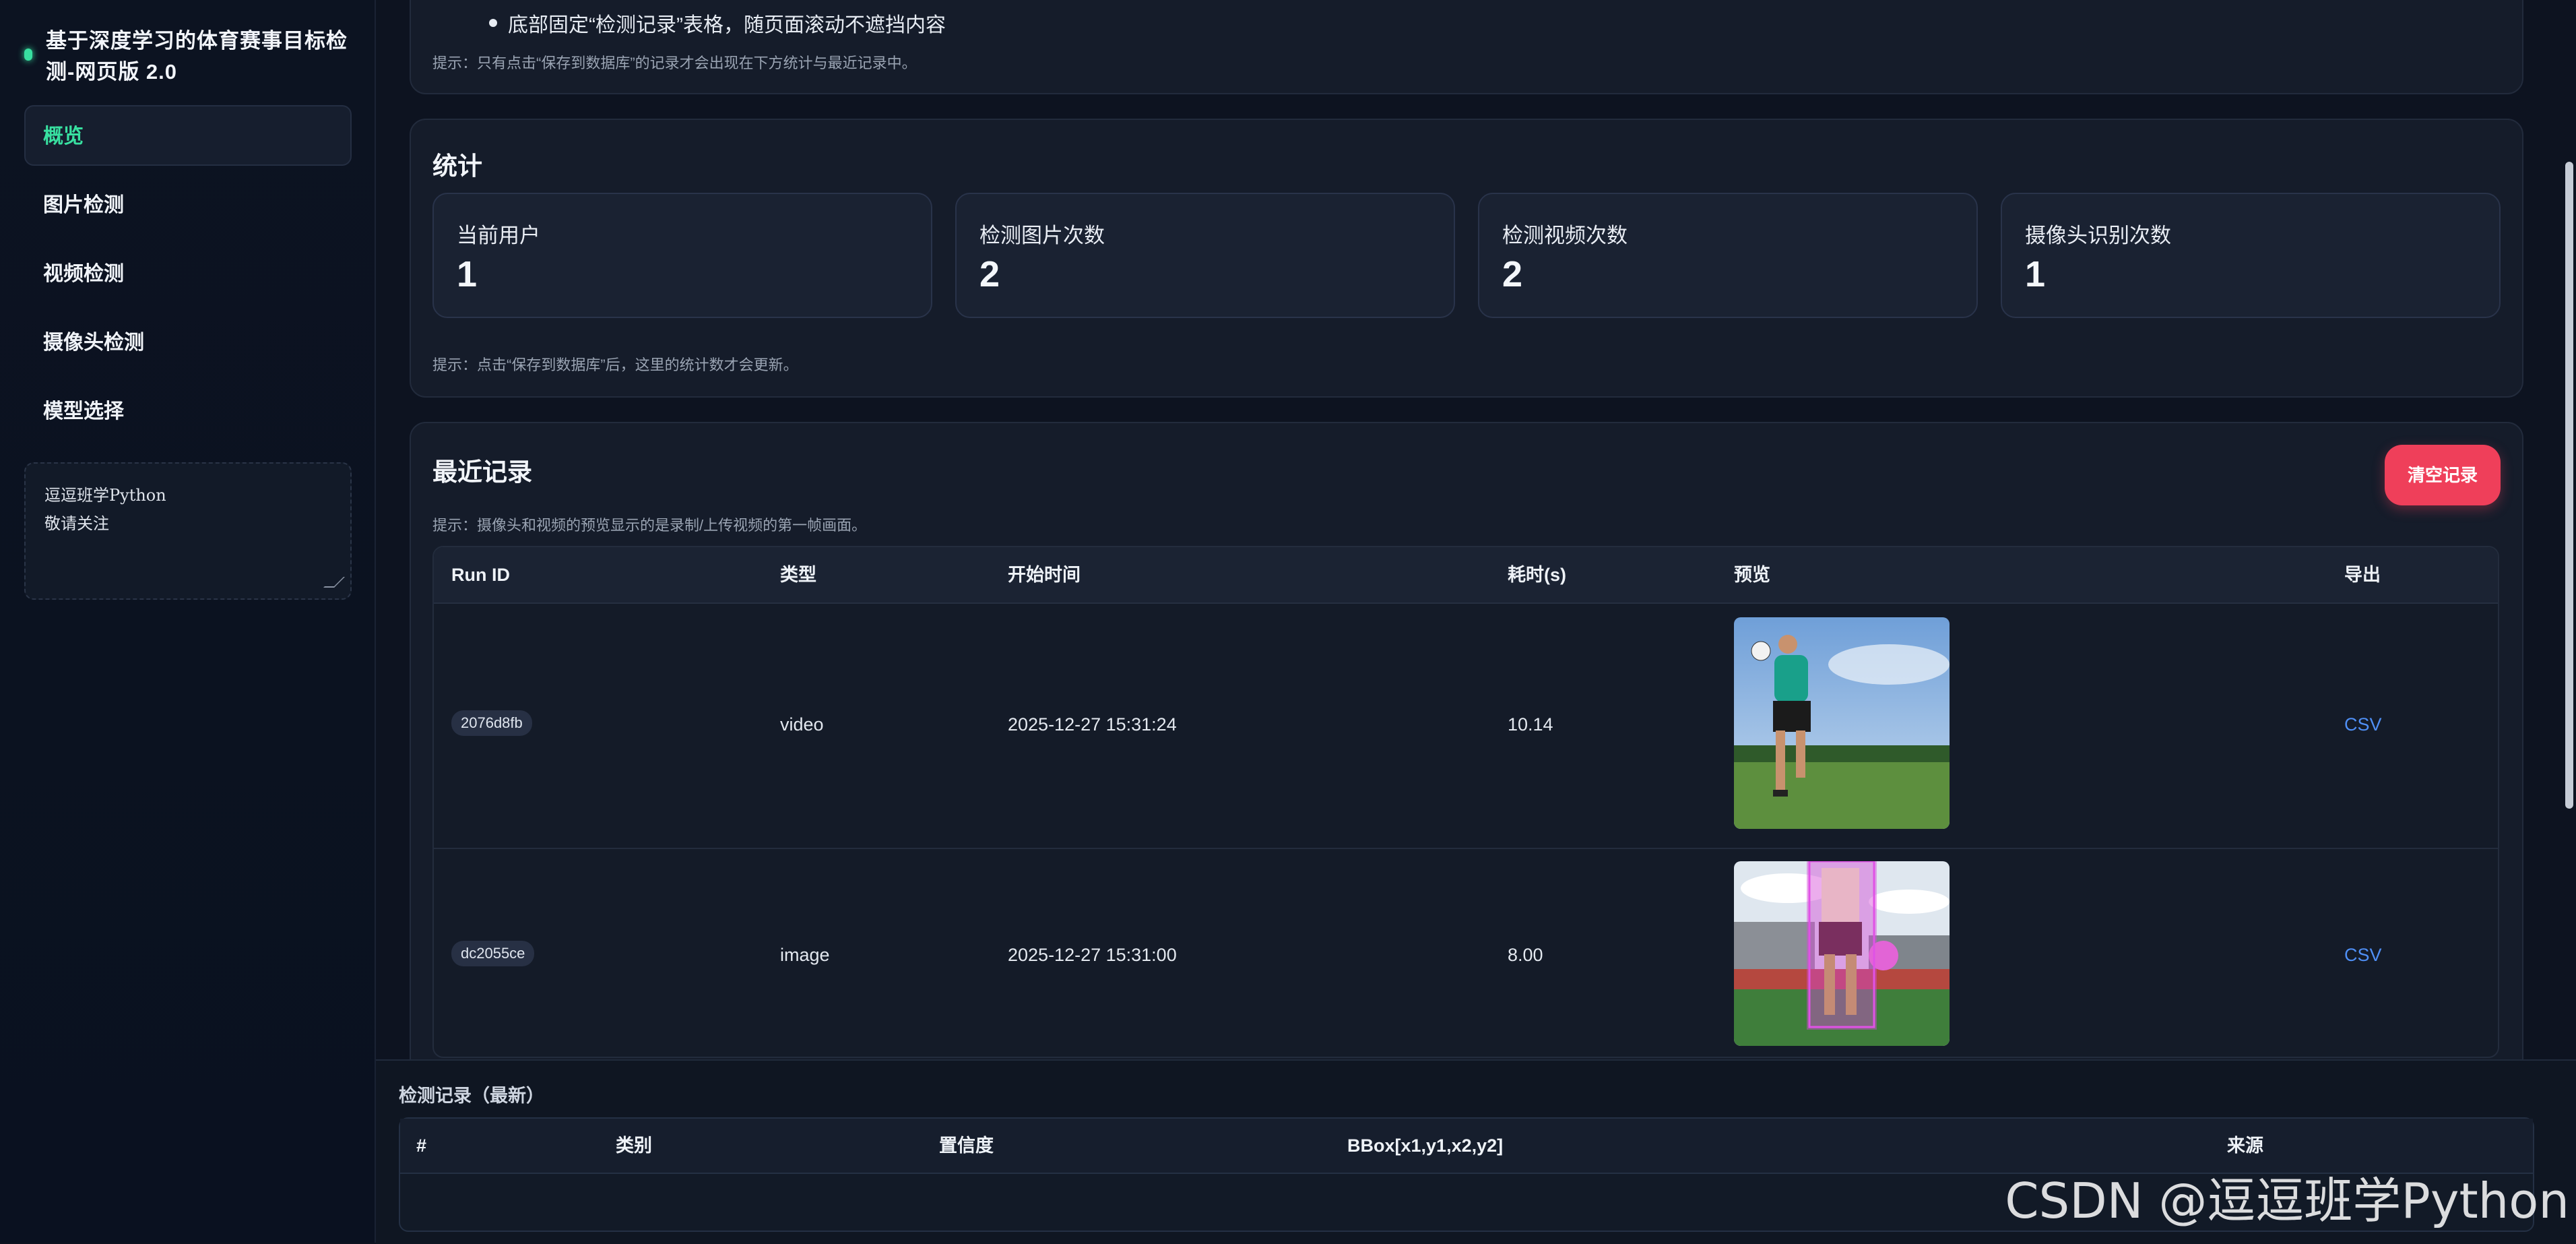 This screenshot has height=1244, width=2576. What do you see at coordinates (422, 1146) in the screenshot?
I see `col-index: #` at bounding box center [422, 1146].